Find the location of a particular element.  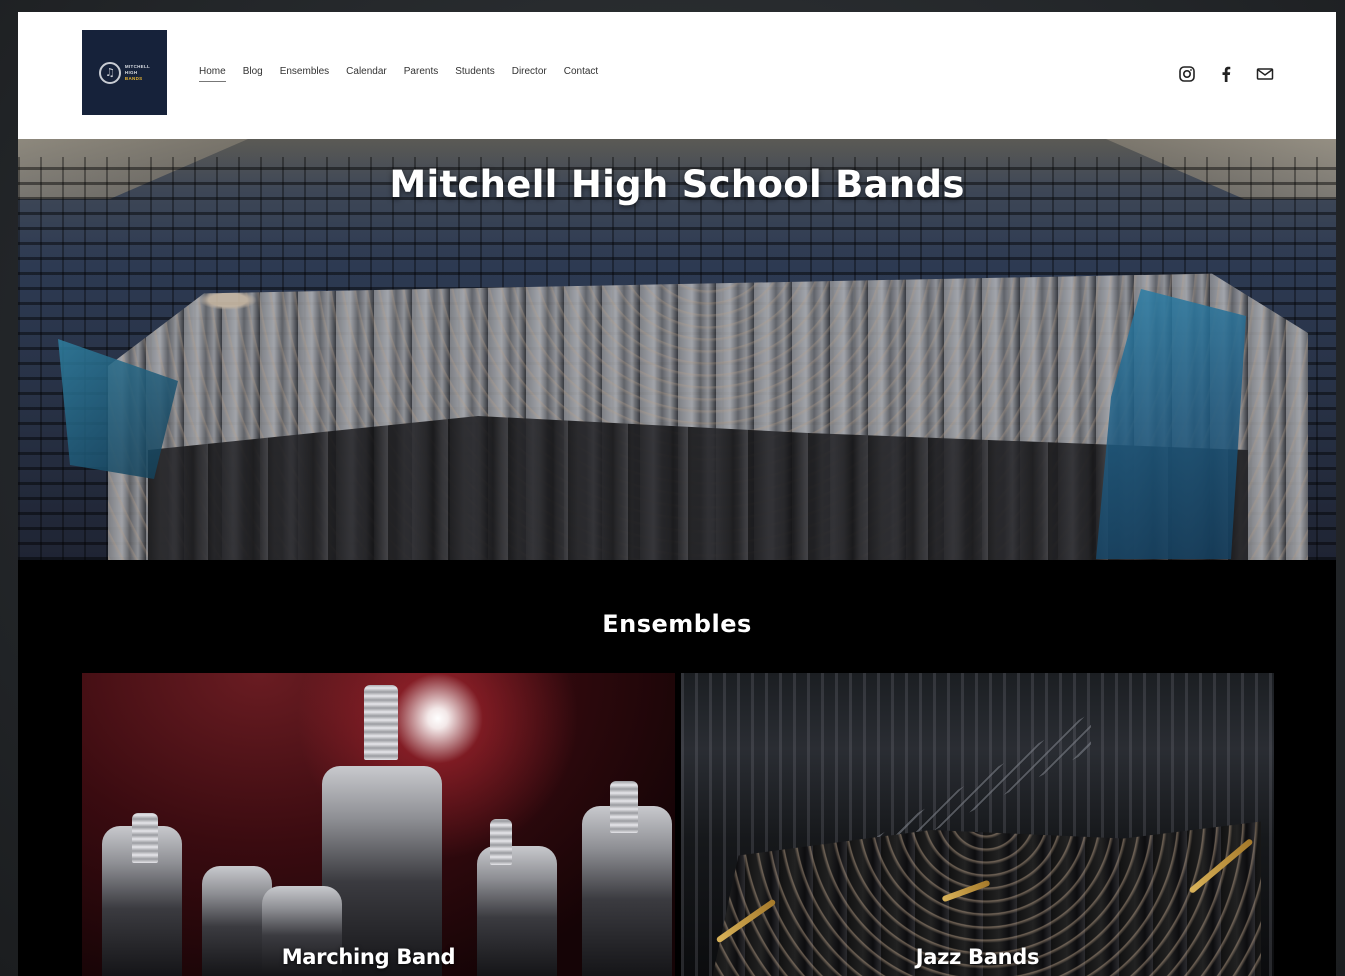

ensemble-card-label: Jazz Bands is located at coordinates (977, 957).